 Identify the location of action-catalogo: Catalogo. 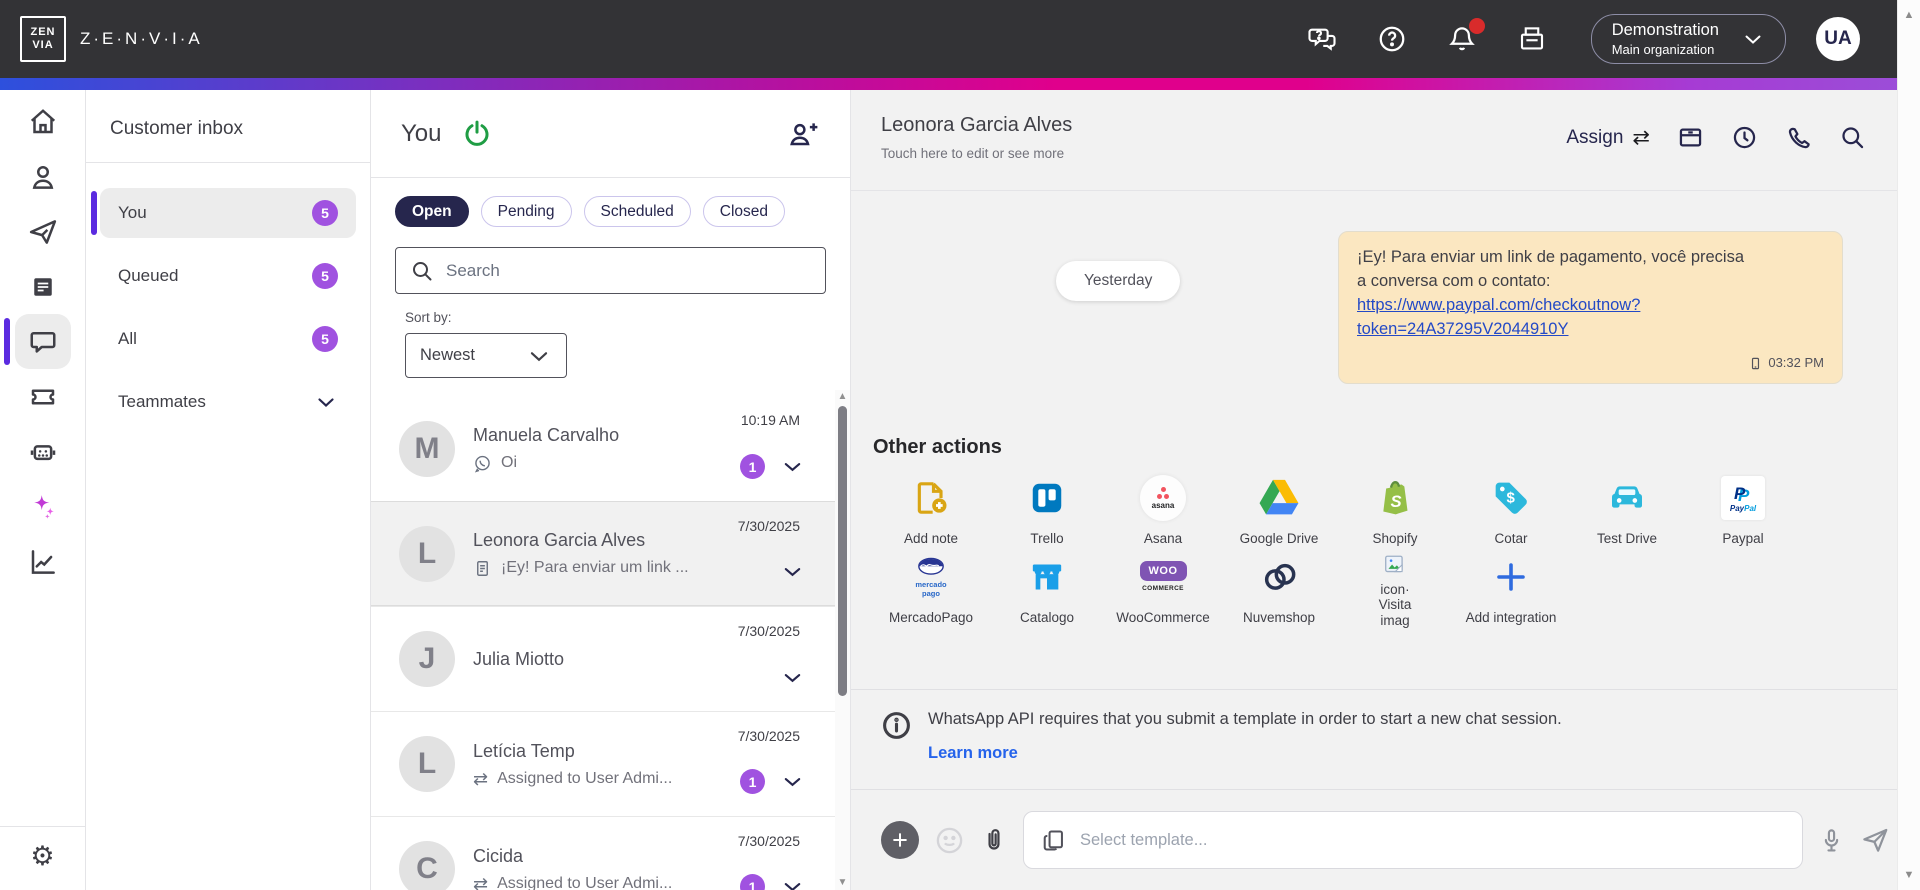
(1047, 589).